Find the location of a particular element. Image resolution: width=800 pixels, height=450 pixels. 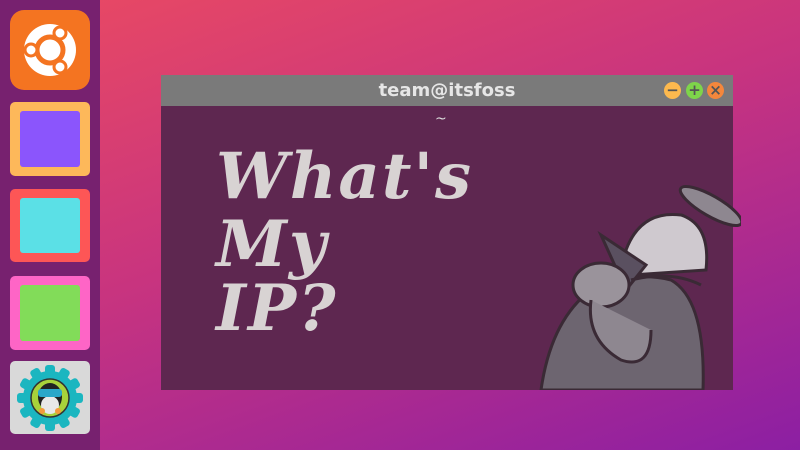

title-bar: team@itsfoss − + × is located at coordinates (447, 90).